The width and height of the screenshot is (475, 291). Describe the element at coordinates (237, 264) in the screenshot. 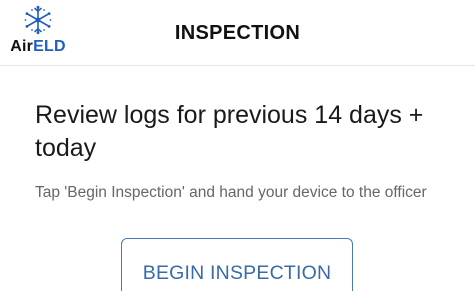

I see `begin-inspection-button: BEGIN INSPECTION` at that location.